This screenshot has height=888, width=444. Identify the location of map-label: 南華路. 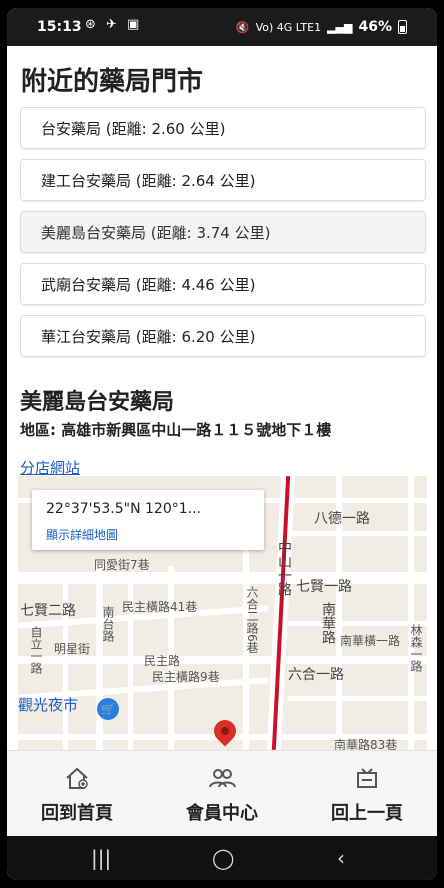
(328, 623).